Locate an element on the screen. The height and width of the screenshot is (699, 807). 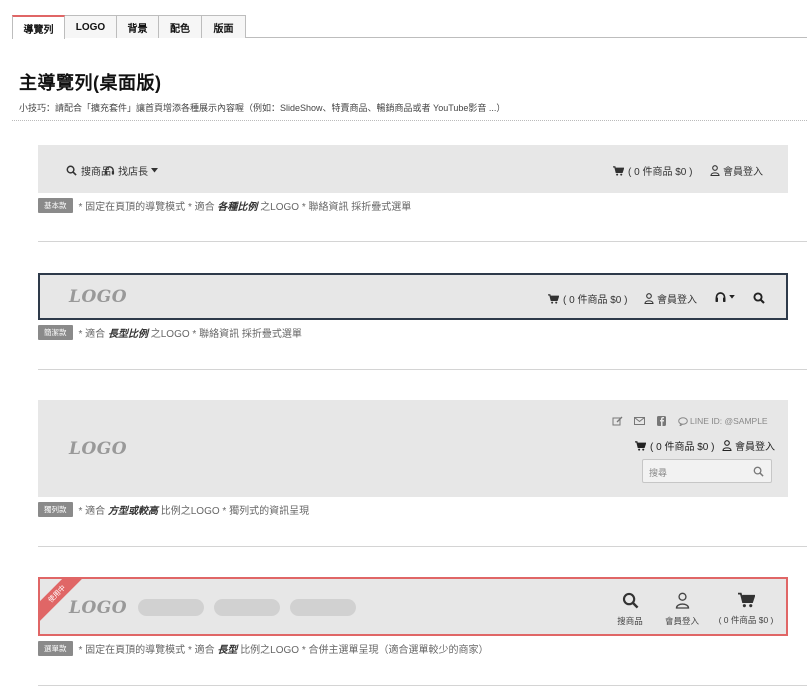
desc-text: 比例之LOGO * 合併主選單呈現（適合選單較少的商家） is located at coordinates (364, 650).